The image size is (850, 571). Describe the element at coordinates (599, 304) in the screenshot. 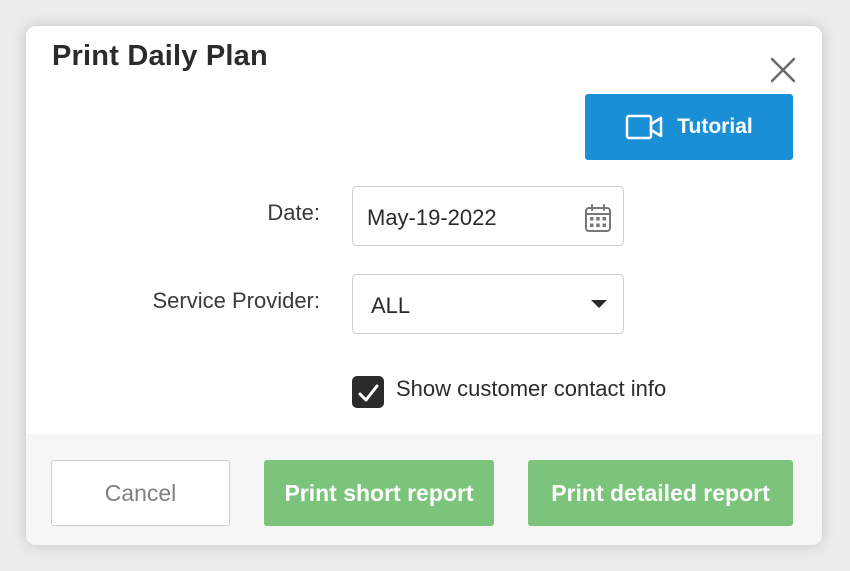

I see `caret-down-icon` at that location.